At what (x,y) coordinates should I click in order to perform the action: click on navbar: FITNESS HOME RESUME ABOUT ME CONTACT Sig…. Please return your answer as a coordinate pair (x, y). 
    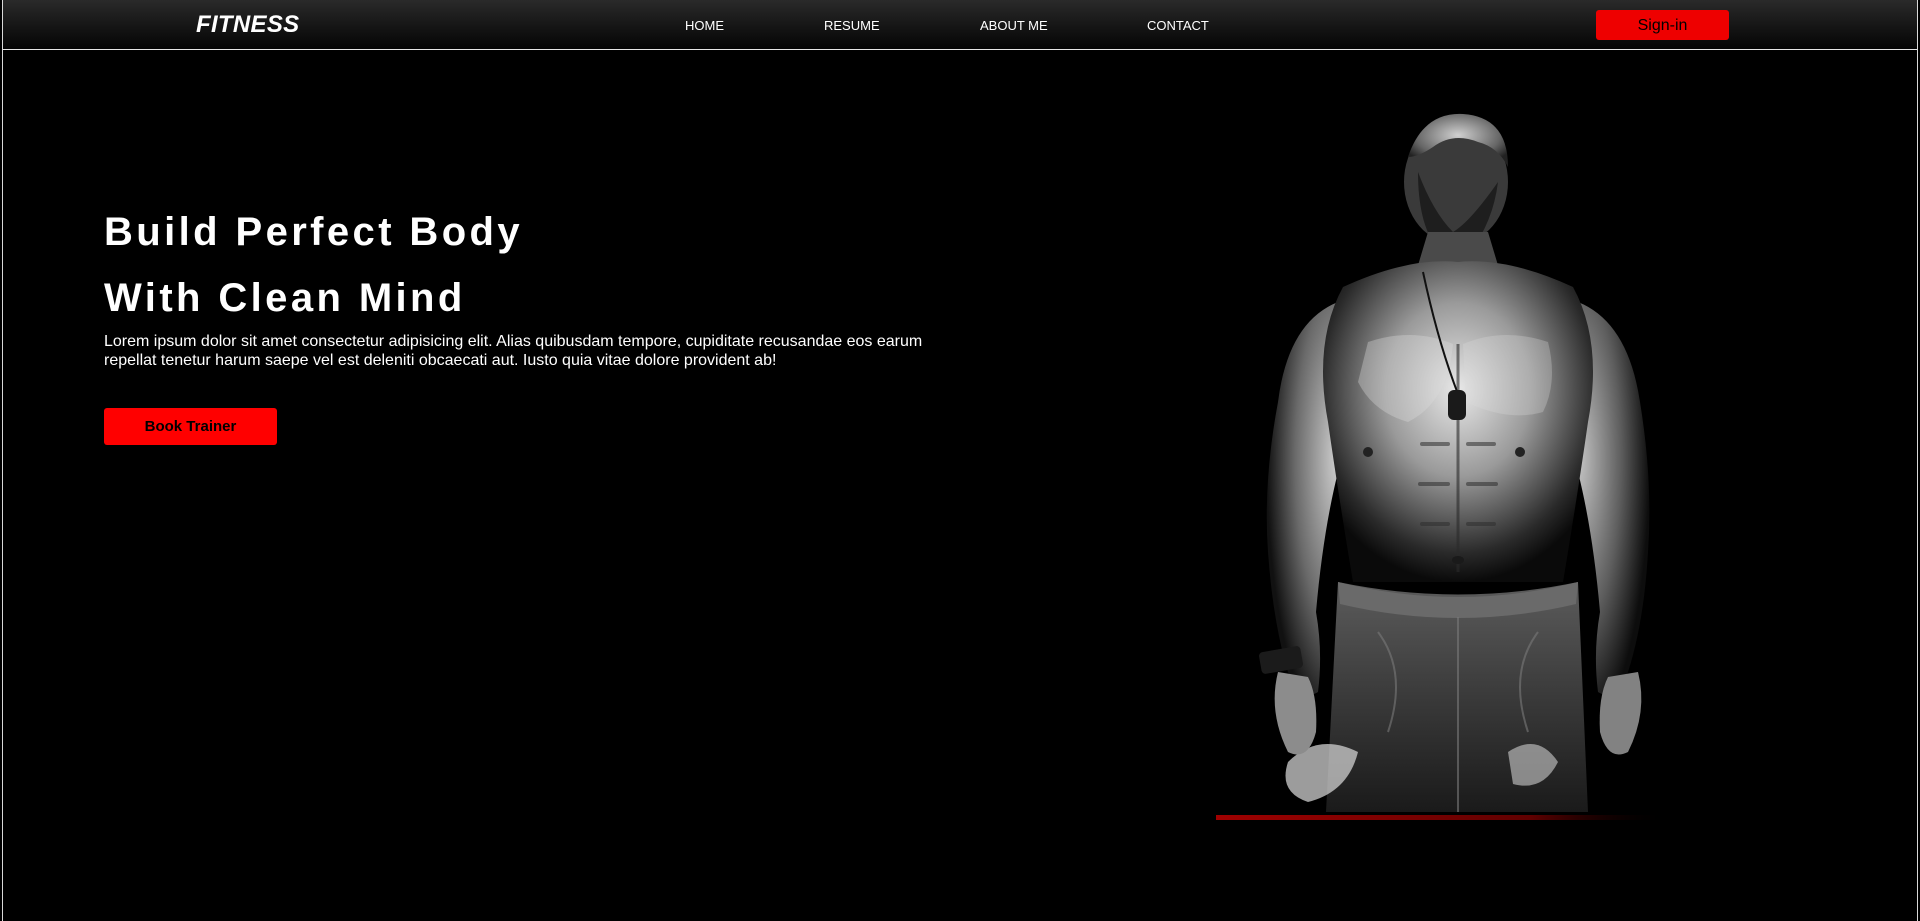
    Looking at the image, I should click on (960, 25).